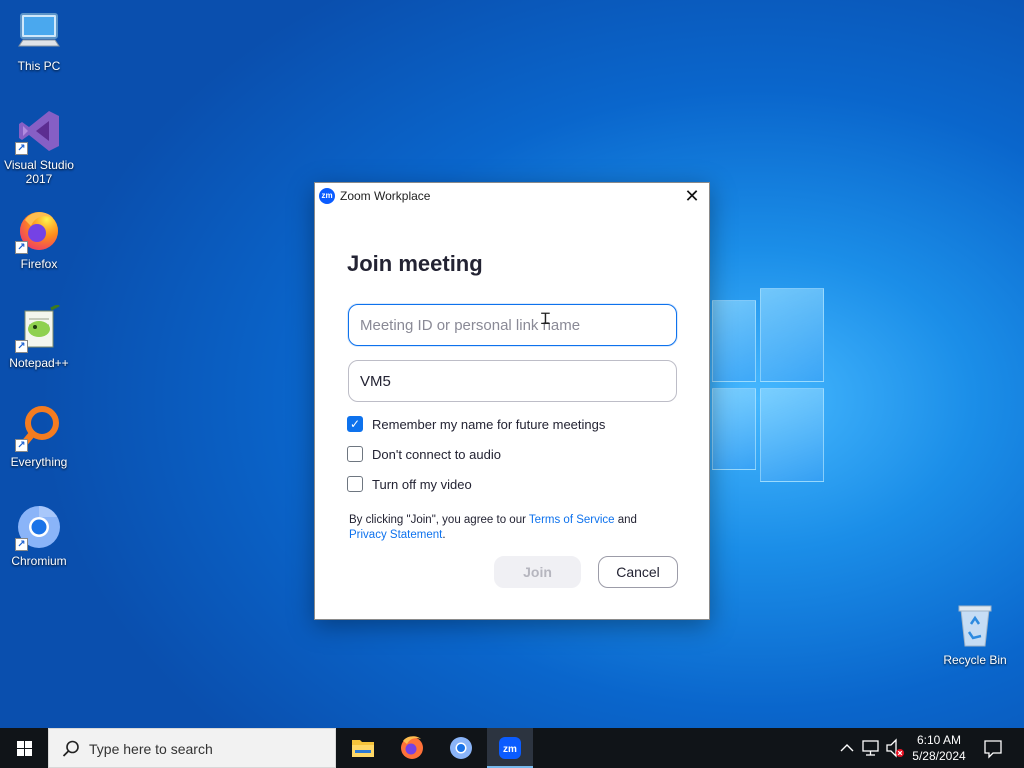 The image size is (1024, 768). Describe the element at coordinates (512, 196) in the screenshot. I see `dialog-titlebar: zm Zoom Workplace ✕` at that location.